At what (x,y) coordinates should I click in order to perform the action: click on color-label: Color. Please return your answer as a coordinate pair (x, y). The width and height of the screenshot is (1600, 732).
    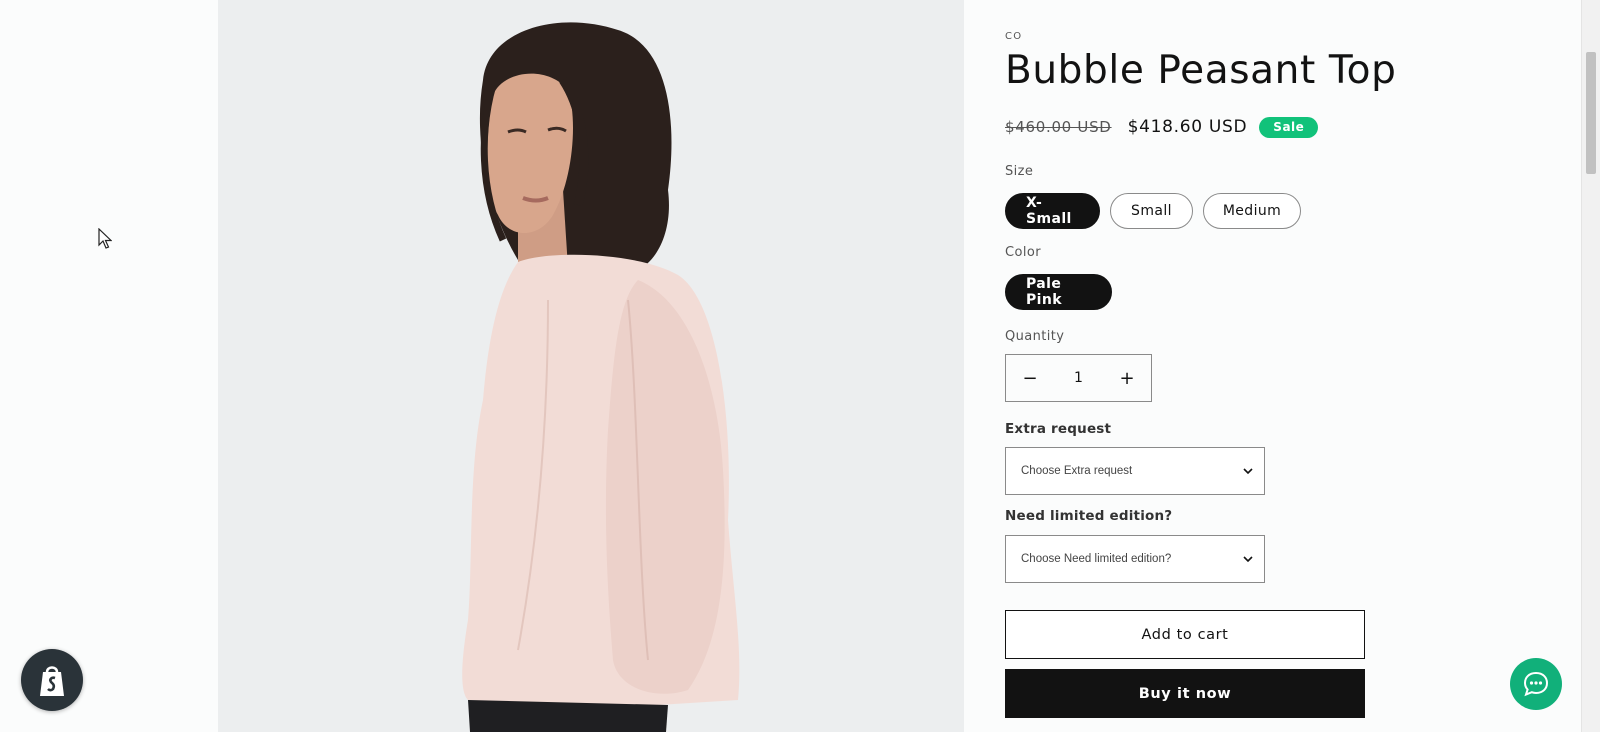
    Looking at the image, I should click on (1023, 252).